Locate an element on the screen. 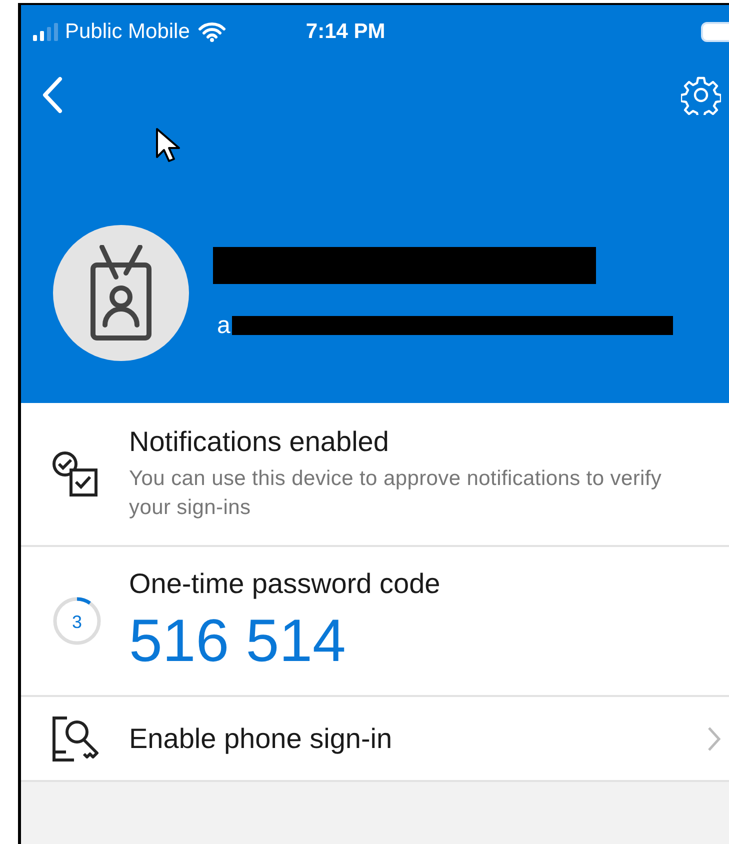 The height and width of the screenshot is (844, 729). account-email: a is located at coordinates (223, 326).